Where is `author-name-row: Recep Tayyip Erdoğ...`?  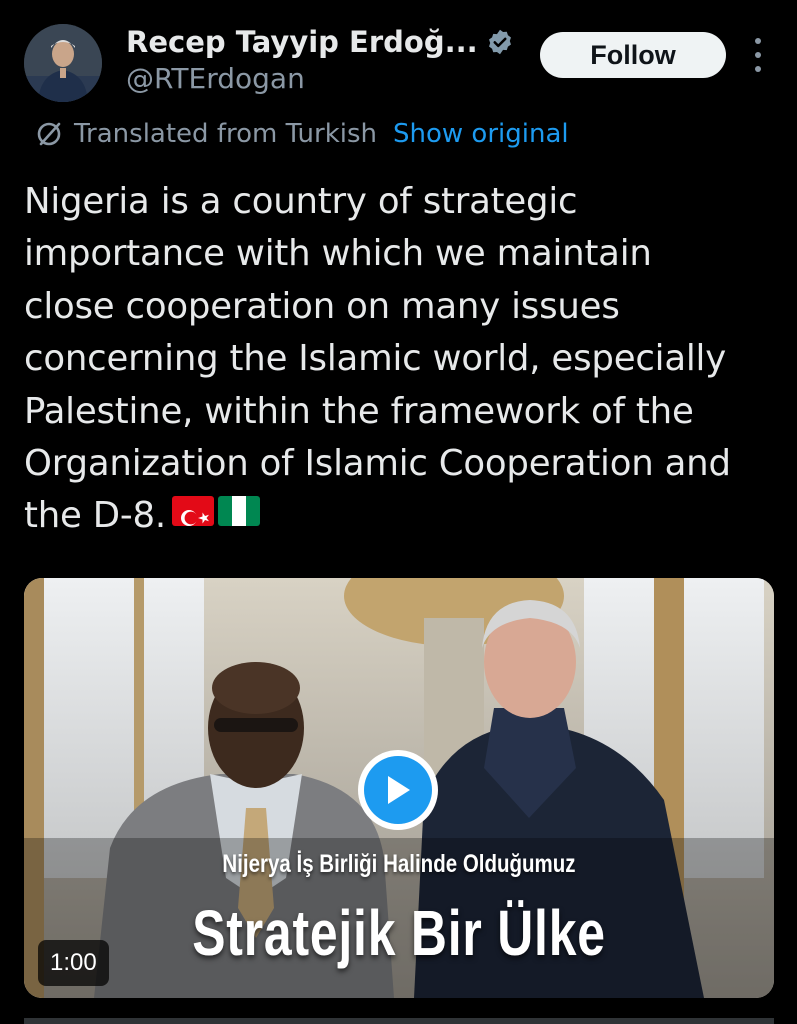 author-name-row: Recep Tayyip Erdoğ... is located at coordinates (320, 42).